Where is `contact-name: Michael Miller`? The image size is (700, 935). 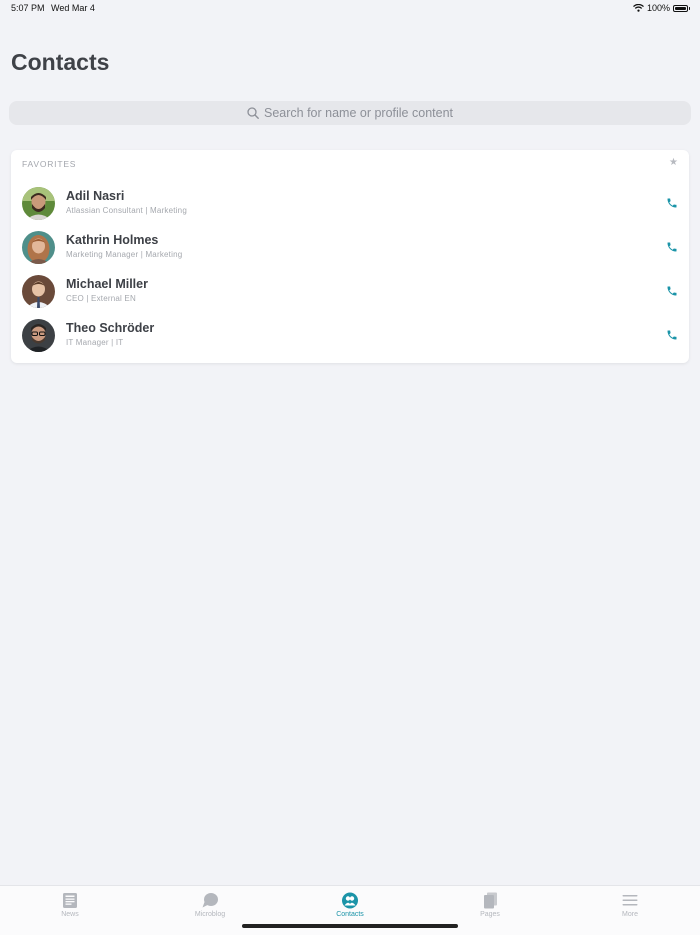
contact-name: Michael Miller is located at coordinates (107, 284).